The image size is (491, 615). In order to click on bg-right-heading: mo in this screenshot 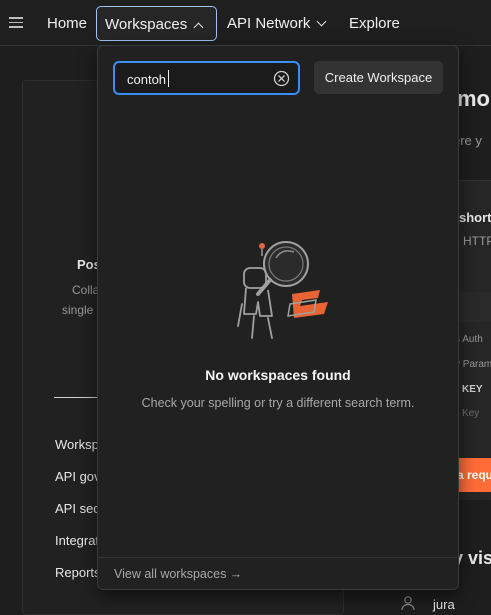, I will do `click(473, 98)`.